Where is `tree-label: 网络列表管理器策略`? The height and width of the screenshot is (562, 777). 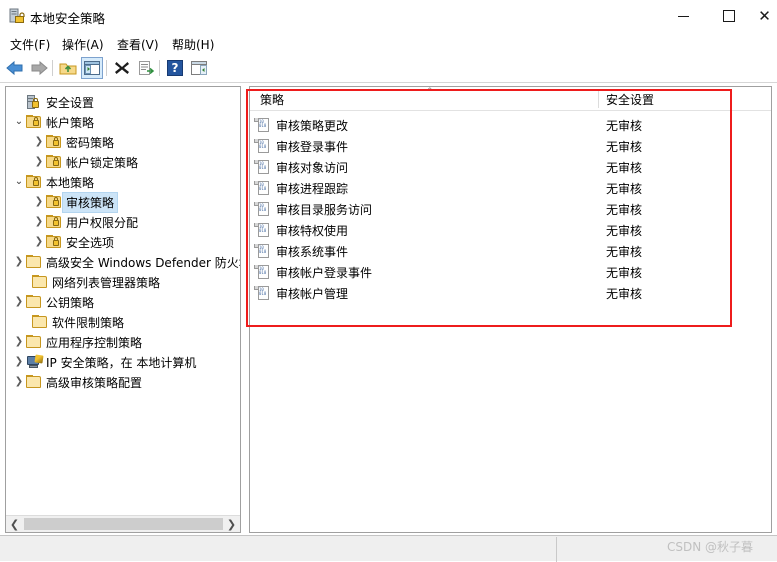
tree-label: 网络列表管理器策略 is located at coordinates (106, 282).